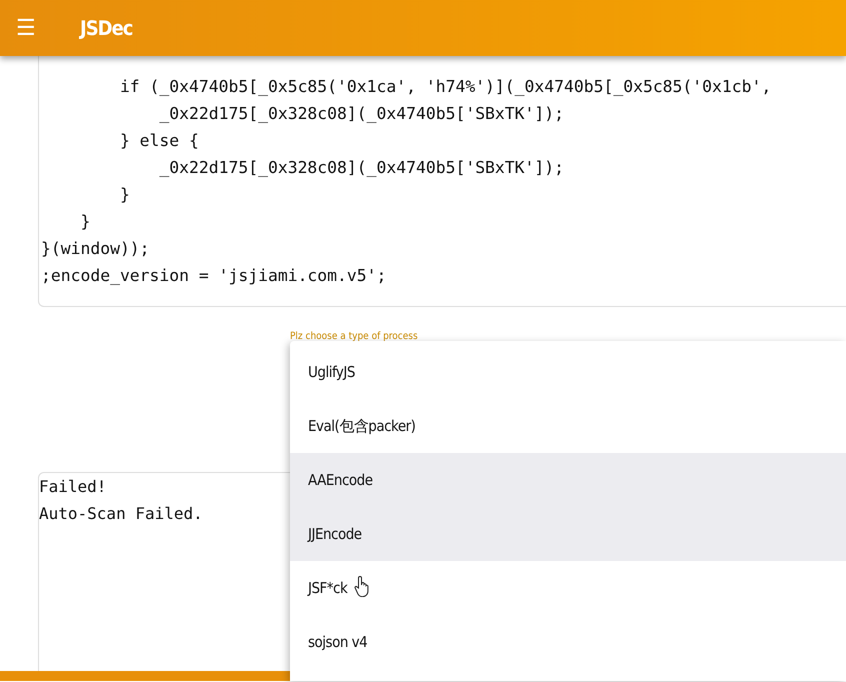 The height and width of the screenshot is (682, 846). I want to click on code-line: }(window));, so click(95, 248).